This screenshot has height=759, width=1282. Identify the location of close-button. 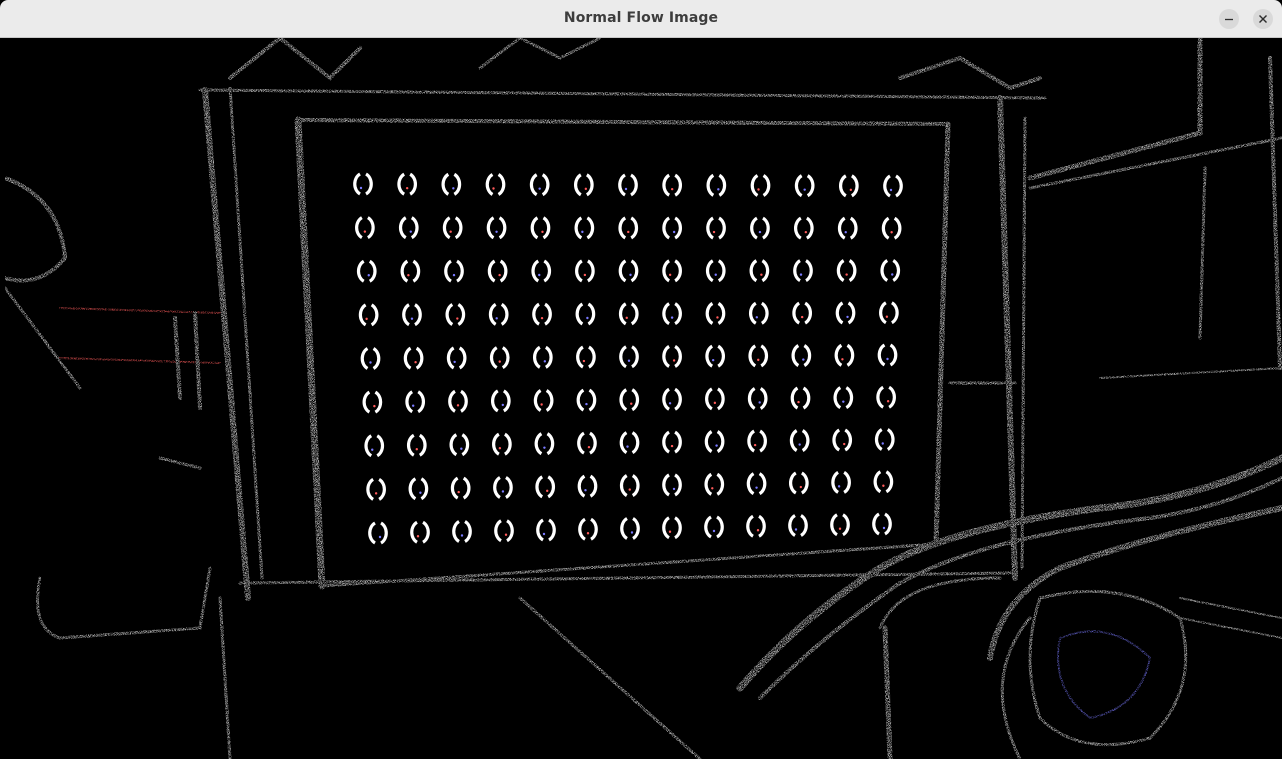
(1263, 19).